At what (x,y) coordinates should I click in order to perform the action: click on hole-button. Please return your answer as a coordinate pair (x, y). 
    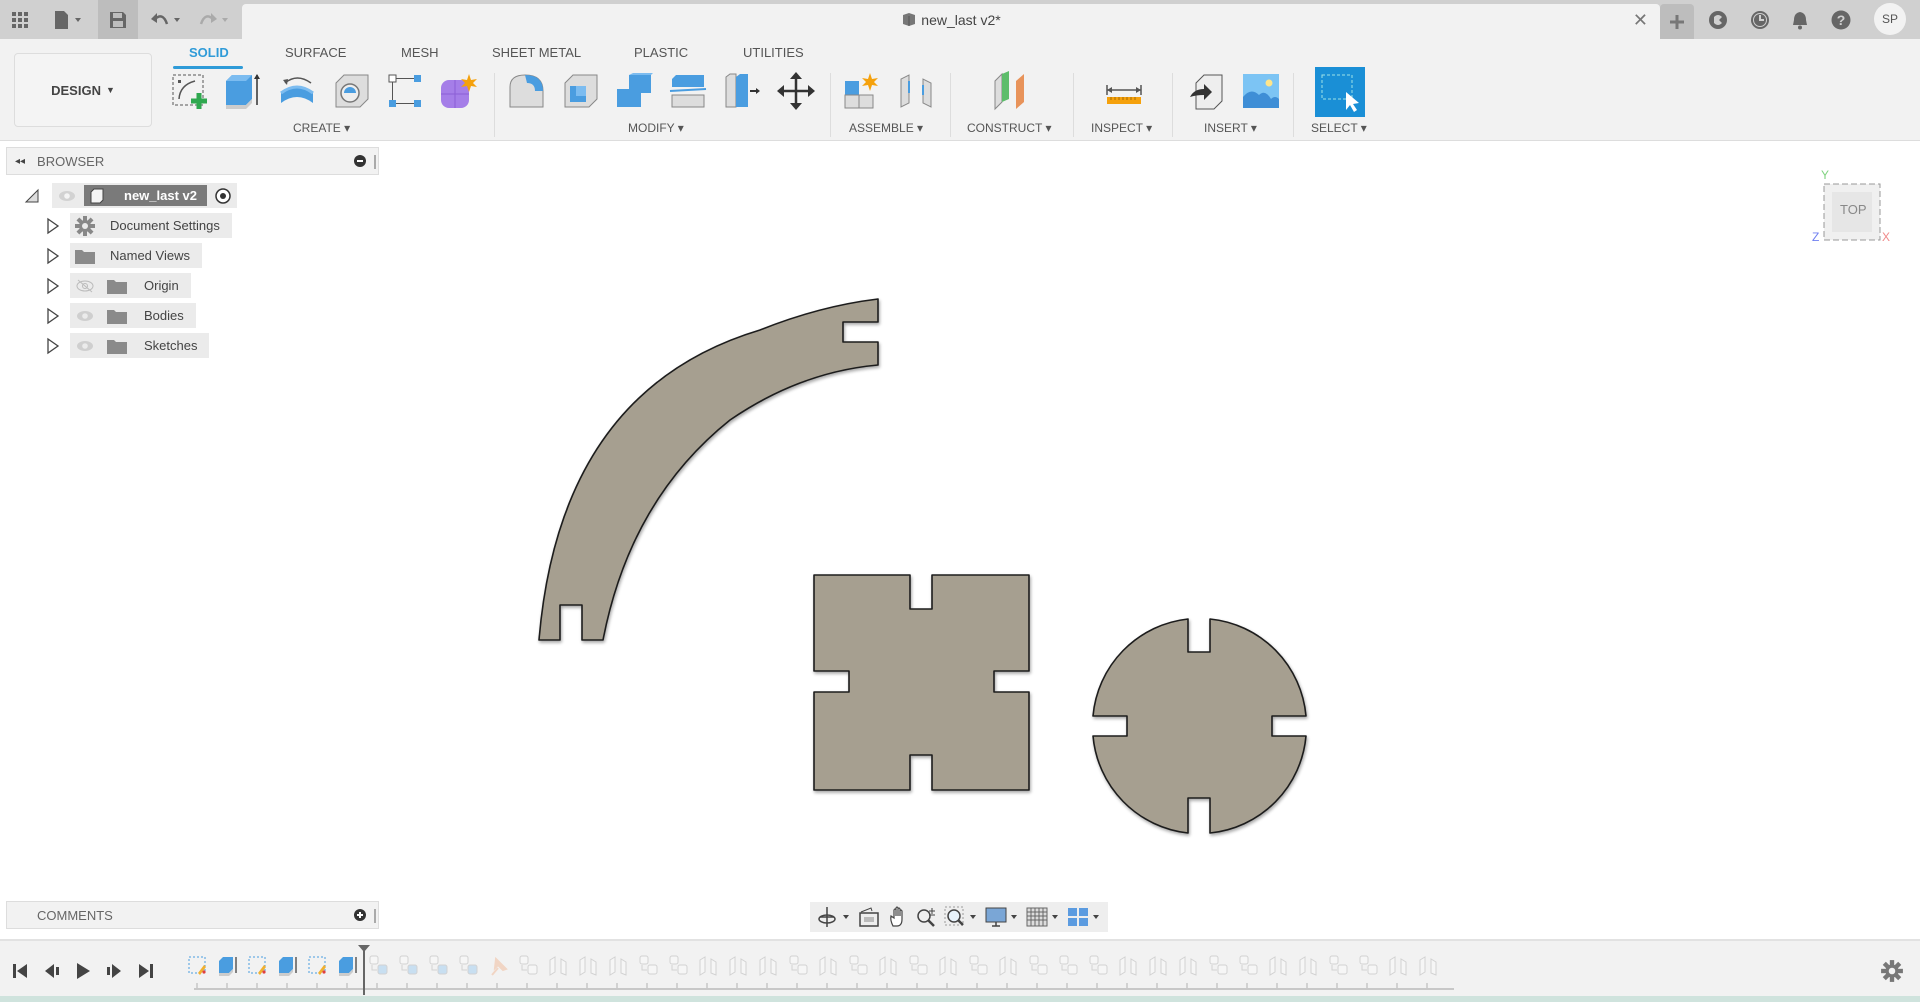
    Looking at the image, I should click on (352, 91).